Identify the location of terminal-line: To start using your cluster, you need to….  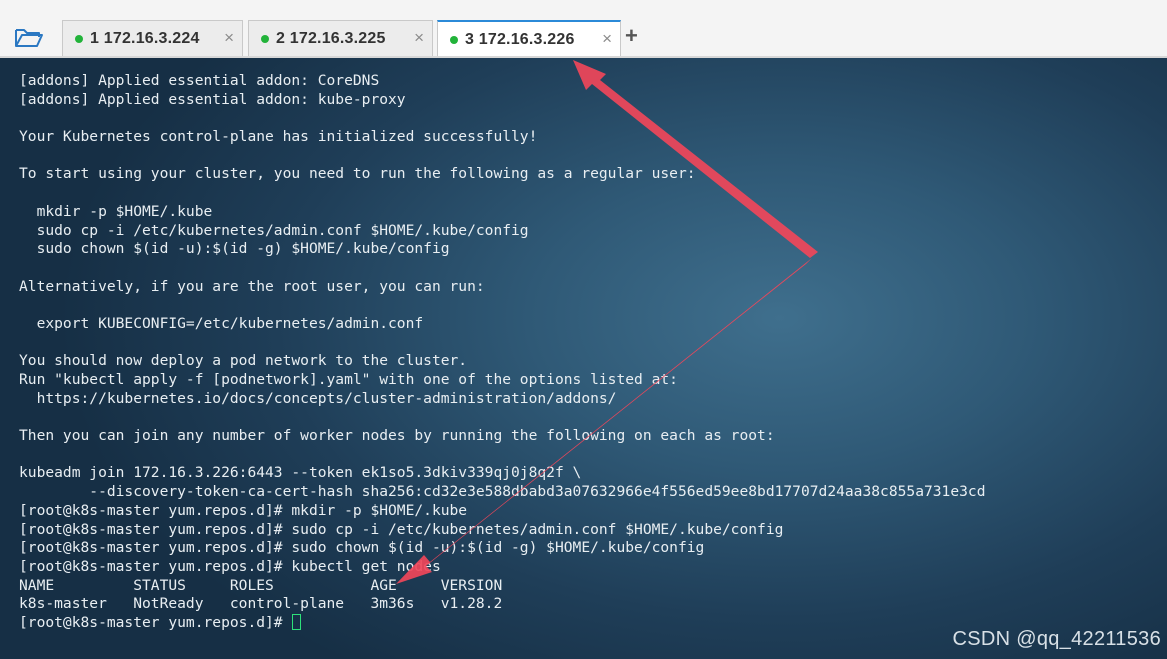
(357, 174).